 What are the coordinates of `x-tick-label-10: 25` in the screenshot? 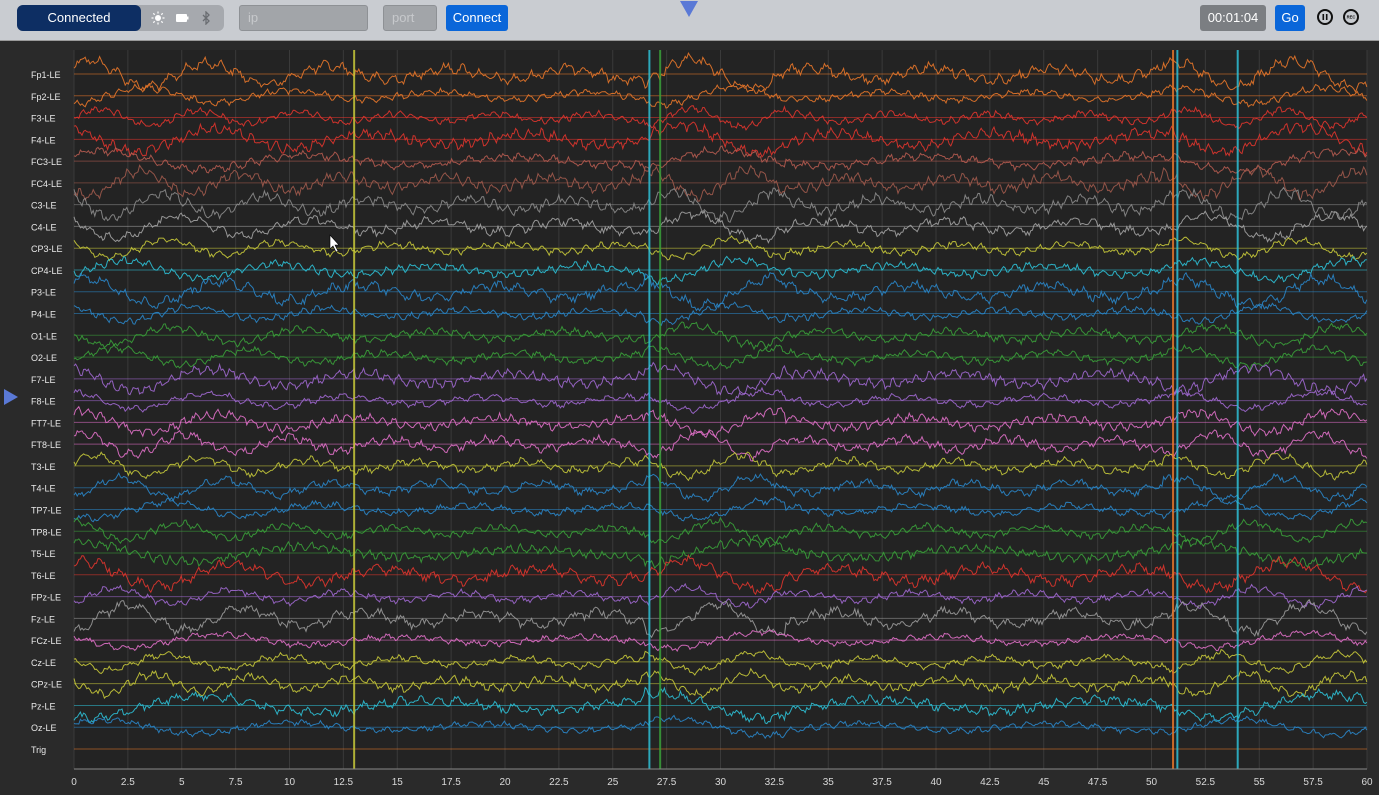 It's located at (613, 782).